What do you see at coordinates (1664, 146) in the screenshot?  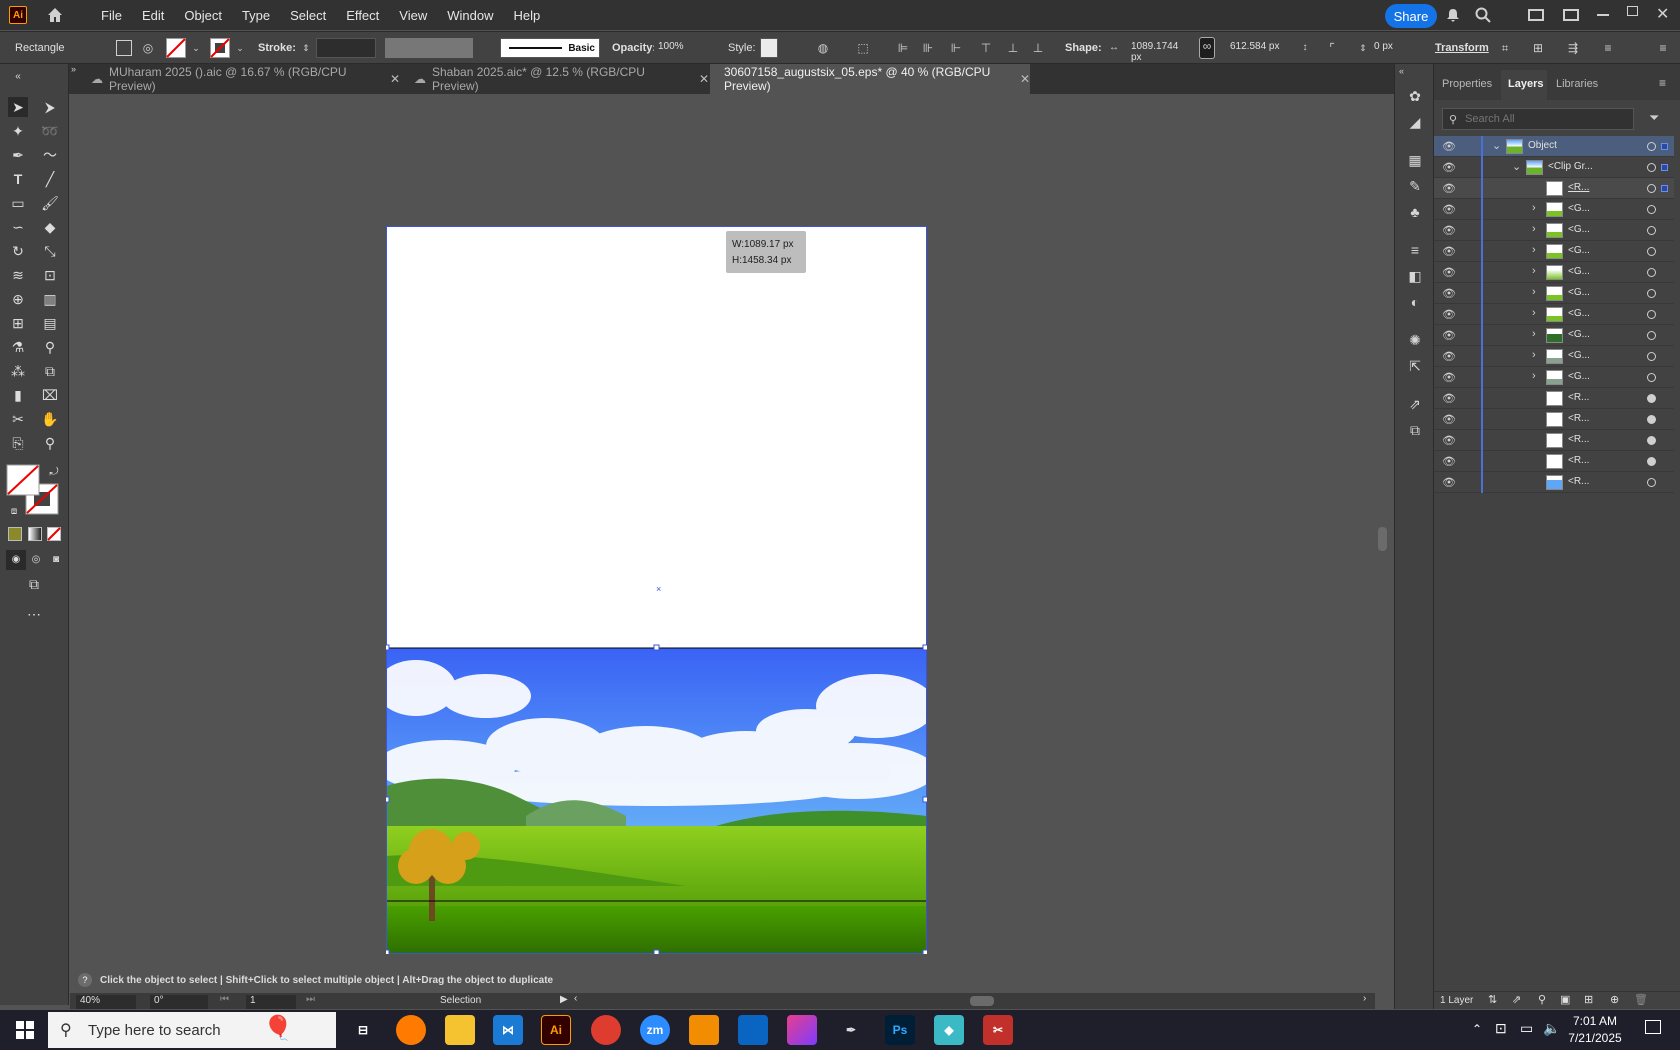 I see `selection-indicator` at bounding box center [1664, 146].